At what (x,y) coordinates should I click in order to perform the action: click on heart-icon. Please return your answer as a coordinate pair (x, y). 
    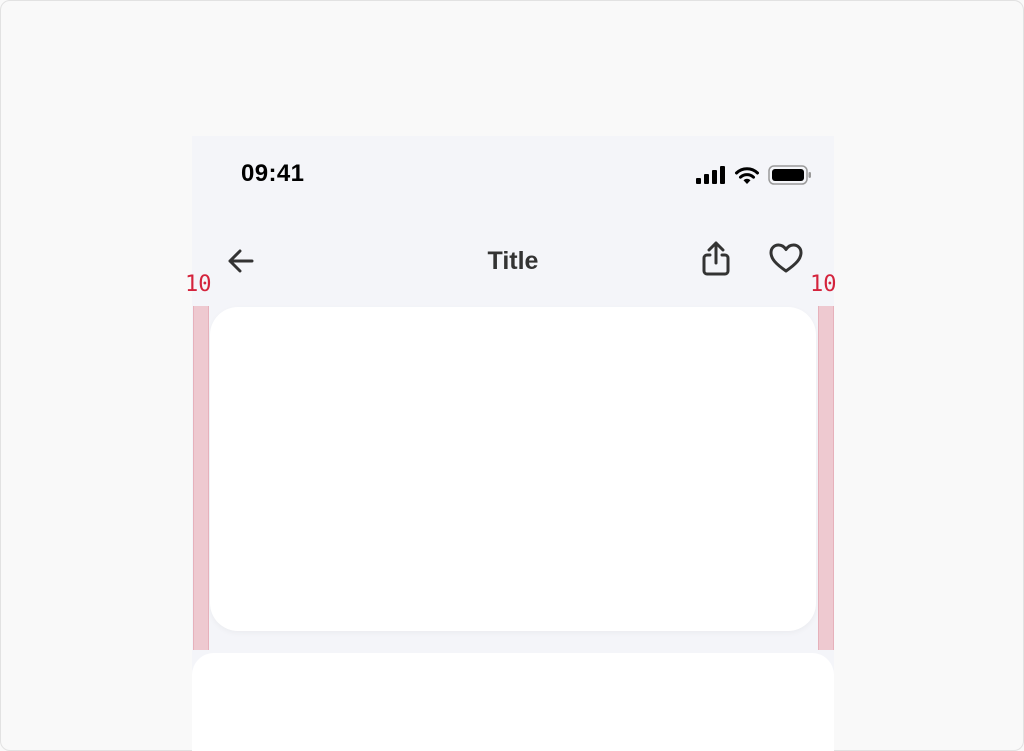
    Looking at the image, I should click on (786, 259).